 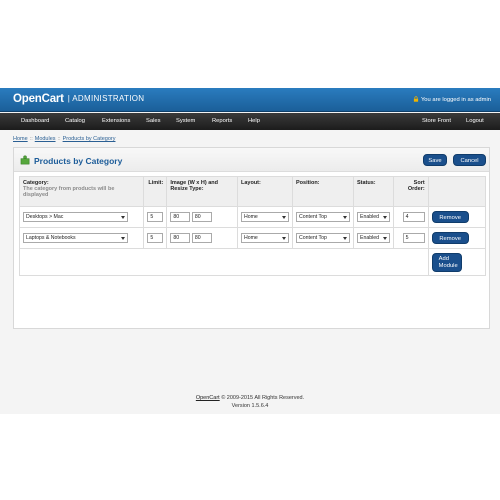 What do you see at coordinates (475, 121) in the screenshot?
I see `menu-logout: Logout` at bounding box center [475, 121].